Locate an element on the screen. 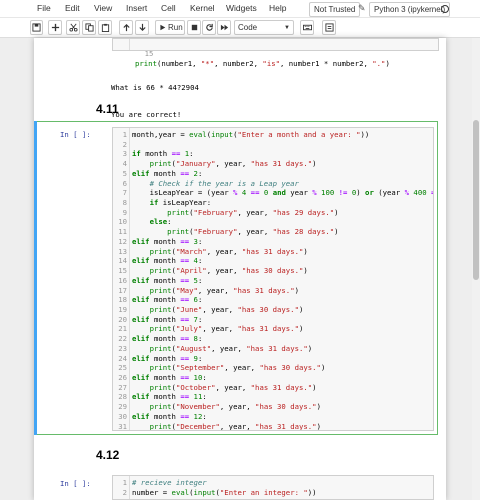 The height and width of the screenshot is (500, 480). code-text: print("January", year, "has 31 days.") is located at coordinates (233, 164).